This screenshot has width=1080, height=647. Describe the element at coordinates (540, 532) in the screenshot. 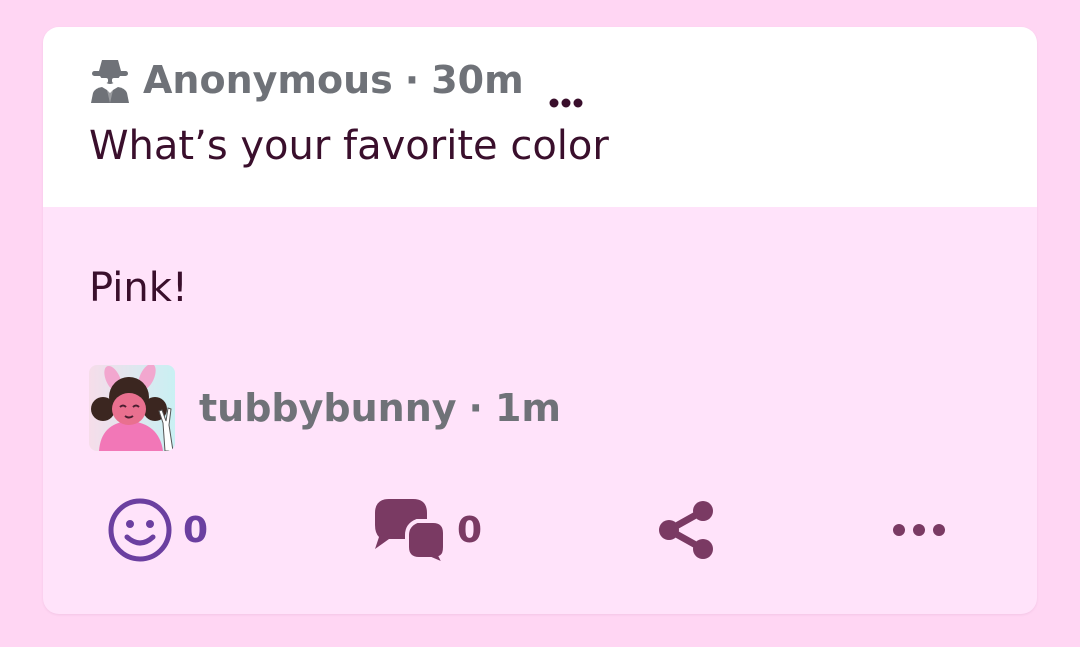

I see `action-bar: 0 0` at that location.